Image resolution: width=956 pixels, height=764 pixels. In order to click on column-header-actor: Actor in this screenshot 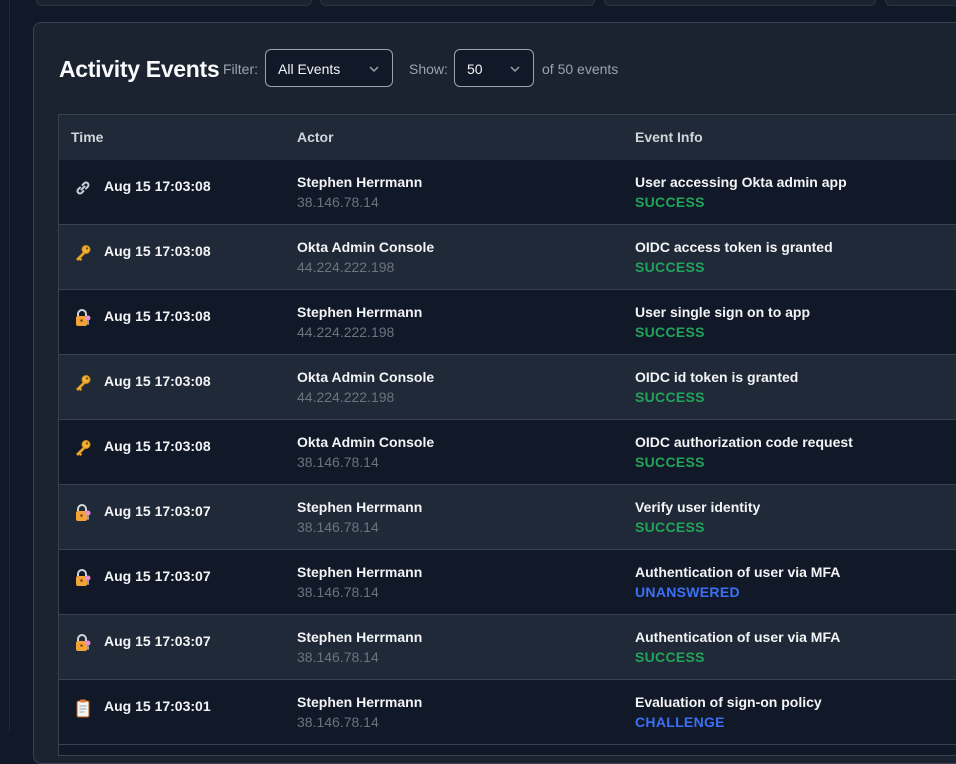, I will do `click(315, 137)`.